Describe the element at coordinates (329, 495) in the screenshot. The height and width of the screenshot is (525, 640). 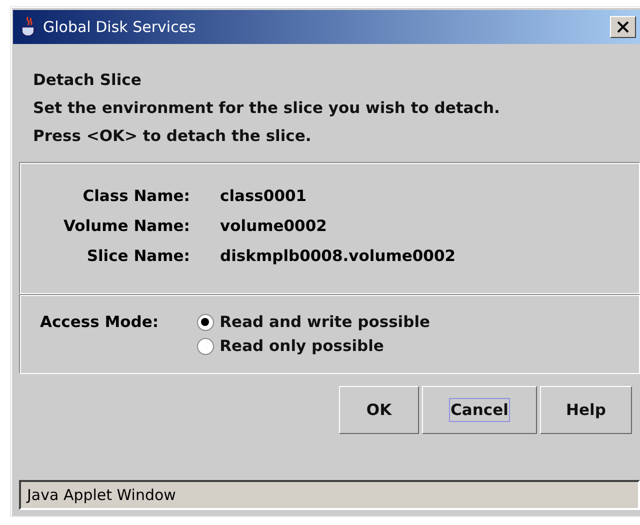
I see `status-bar: Java Applet Window` at that location.